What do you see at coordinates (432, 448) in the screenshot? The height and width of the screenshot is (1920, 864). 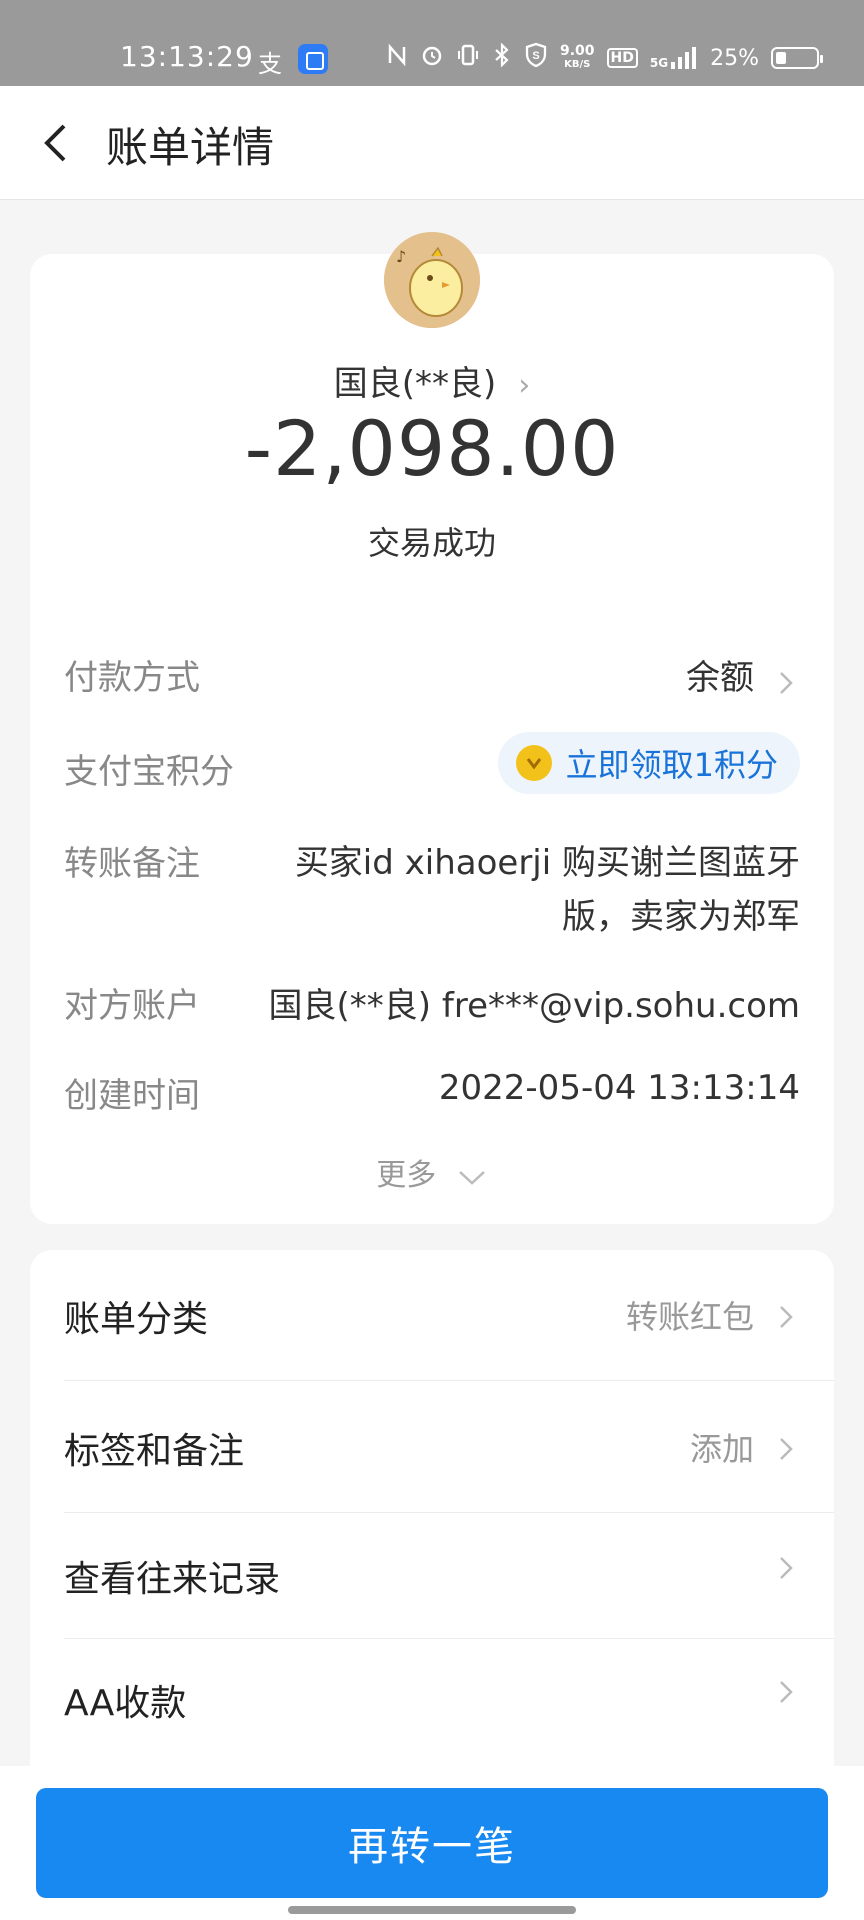 I see `transaction-amount: -2,098.00` at bounding box center [432, 448].